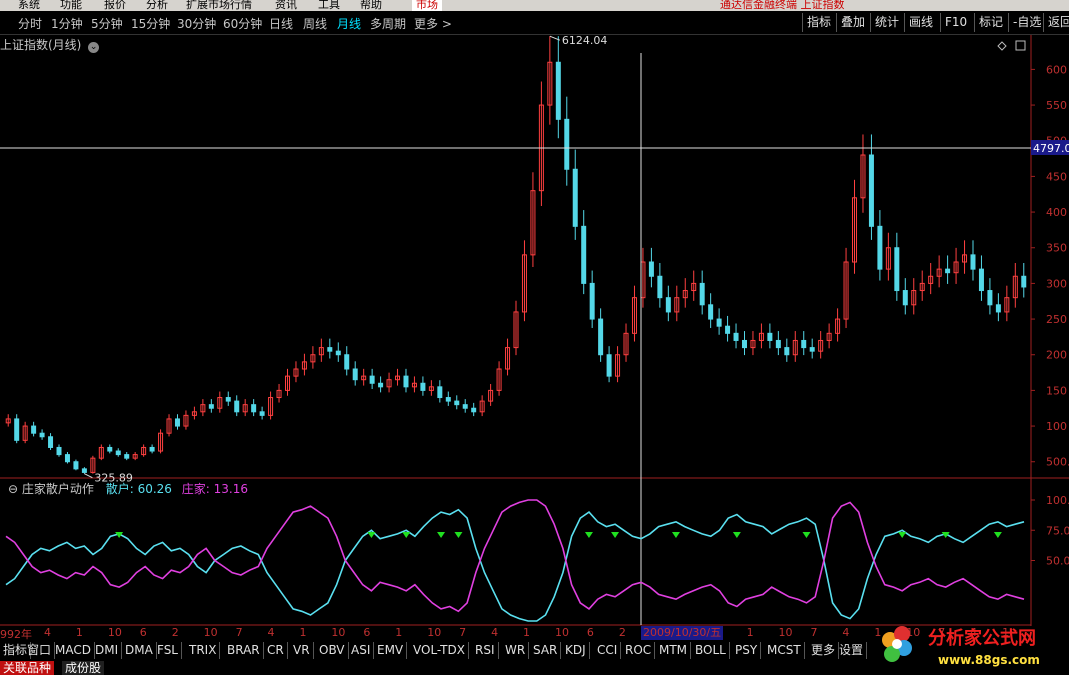 Image resolution: width=1069 pixels, height=675 pixels. What do you see at coordinates (674, 650) in the screenshot?
I see `indicator-tab-mtm: MTM` at bounding box center [674, 650].